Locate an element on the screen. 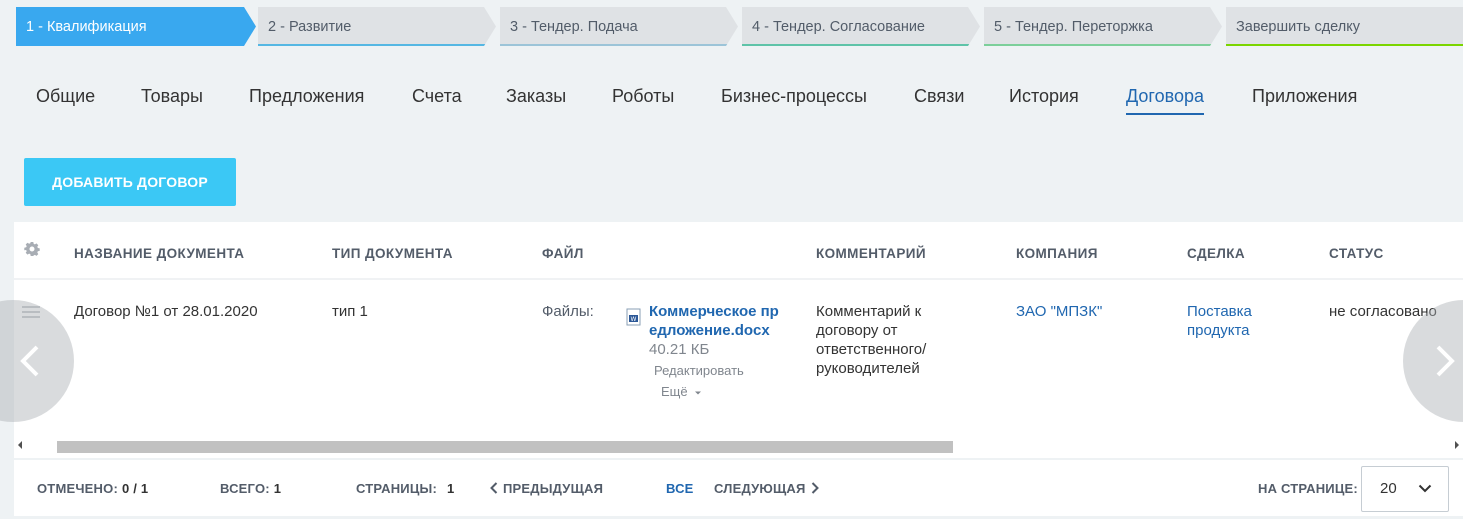  pages-value: 1 is located at coordinates (451, 488).